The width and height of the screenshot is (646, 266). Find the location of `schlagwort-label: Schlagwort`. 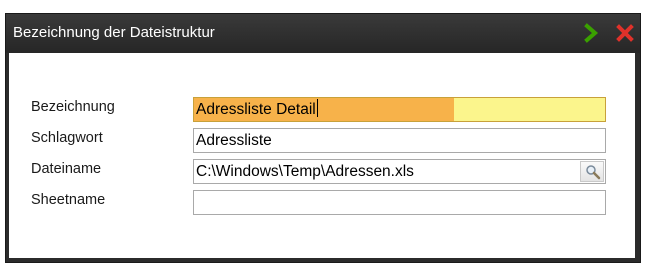

schlagwort-label: Schlagwort is located at coordinates (67, 138).